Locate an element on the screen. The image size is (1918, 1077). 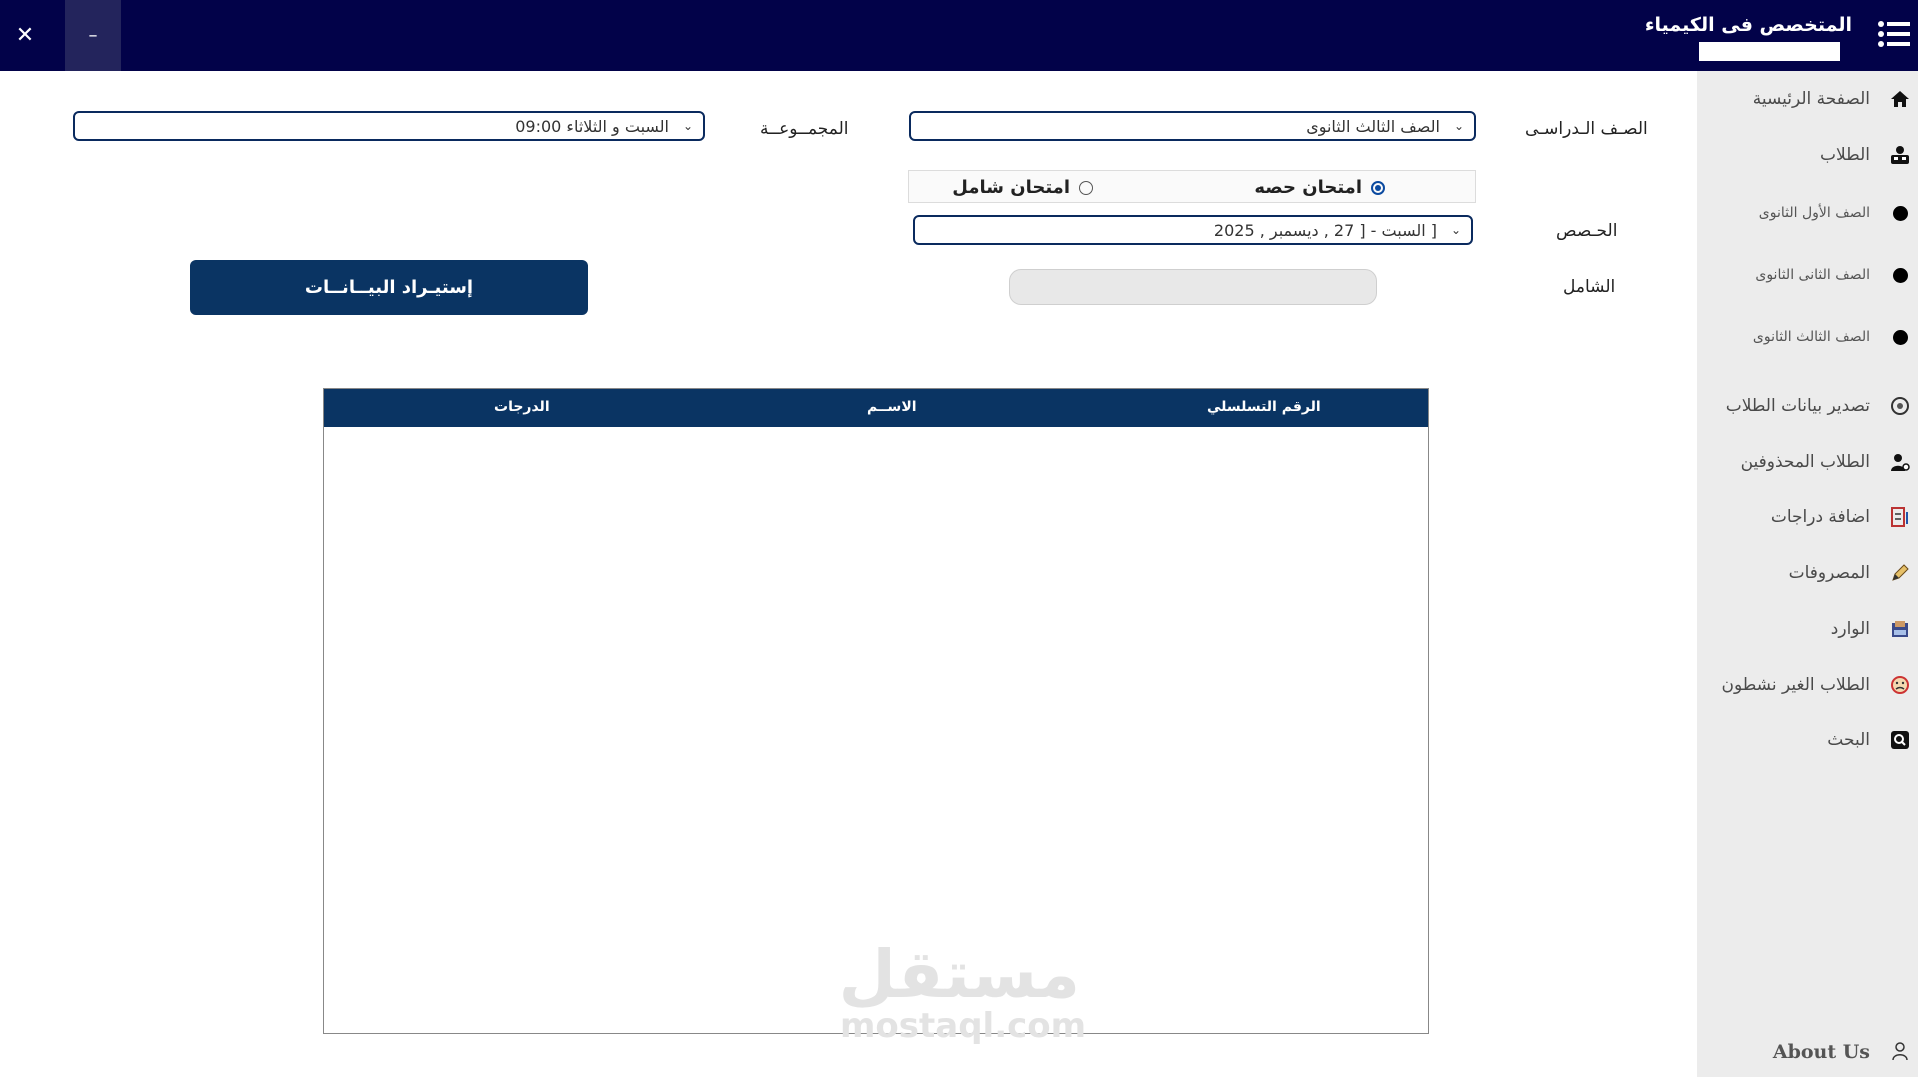
radio-unselected-icon is located at coordinates (1086, 187).